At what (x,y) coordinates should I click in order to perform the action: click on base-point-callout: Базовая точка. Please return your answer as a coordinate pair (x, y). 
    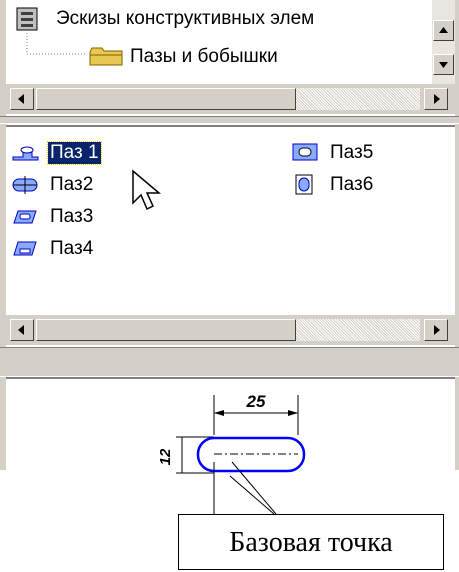
    Looking at the image, I should click on (311, 542).